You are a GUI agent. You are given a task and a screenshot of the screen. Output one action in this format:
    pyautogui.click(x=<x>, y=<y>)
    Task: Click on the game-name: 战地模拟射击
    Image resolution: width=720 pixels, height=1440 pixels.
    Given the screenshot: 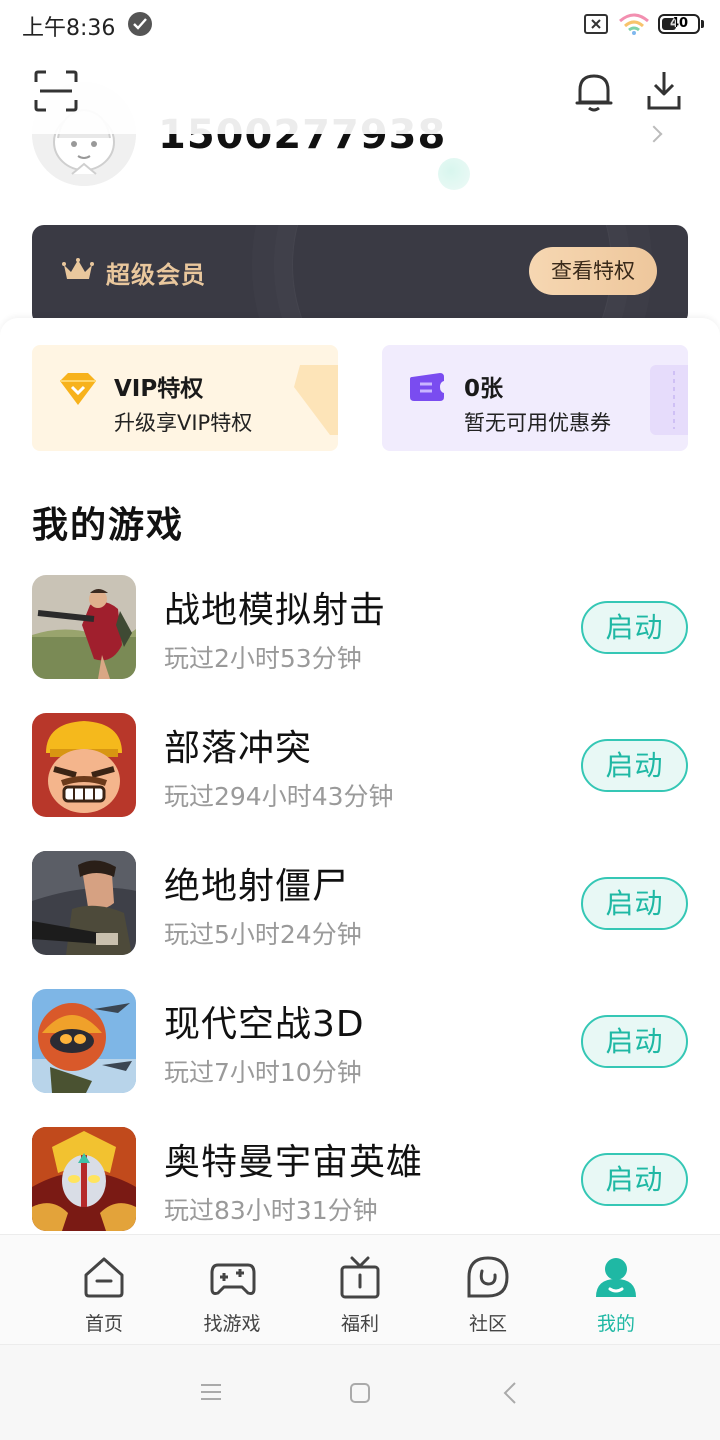 What is the action you would take?
    pyautogui.click(x=275, y=610)
    